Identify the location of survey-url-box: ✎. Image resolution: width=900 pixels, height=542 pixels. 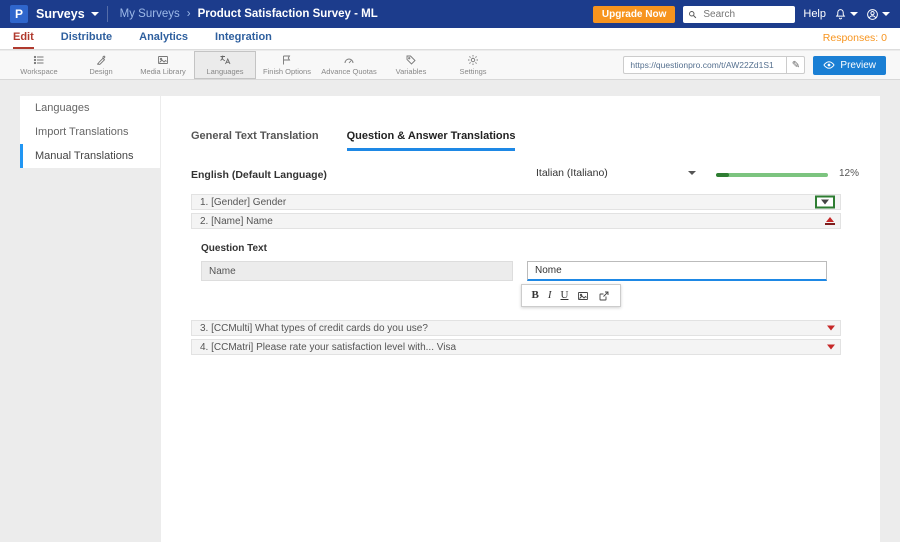
(714, 65).